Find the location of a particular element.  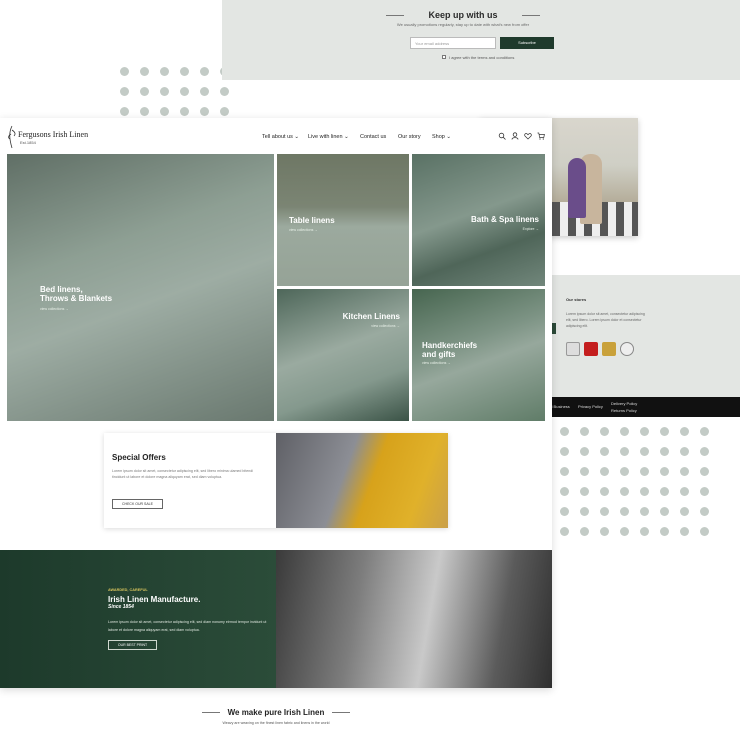

search-icon is located at coordinates (502, 136).